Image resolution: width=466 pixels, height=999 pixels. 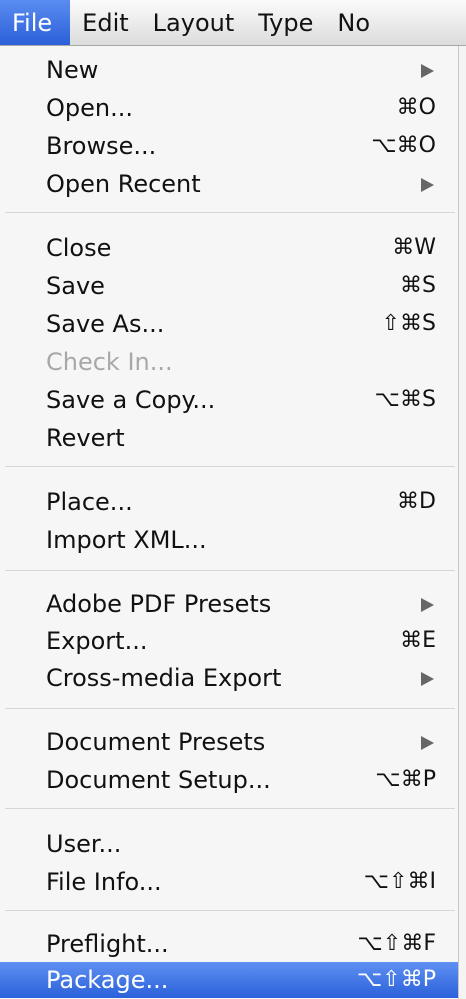 I want to click on menu-item-shortcut: ⌥⇧⌘P, so click(x=396, y=979).